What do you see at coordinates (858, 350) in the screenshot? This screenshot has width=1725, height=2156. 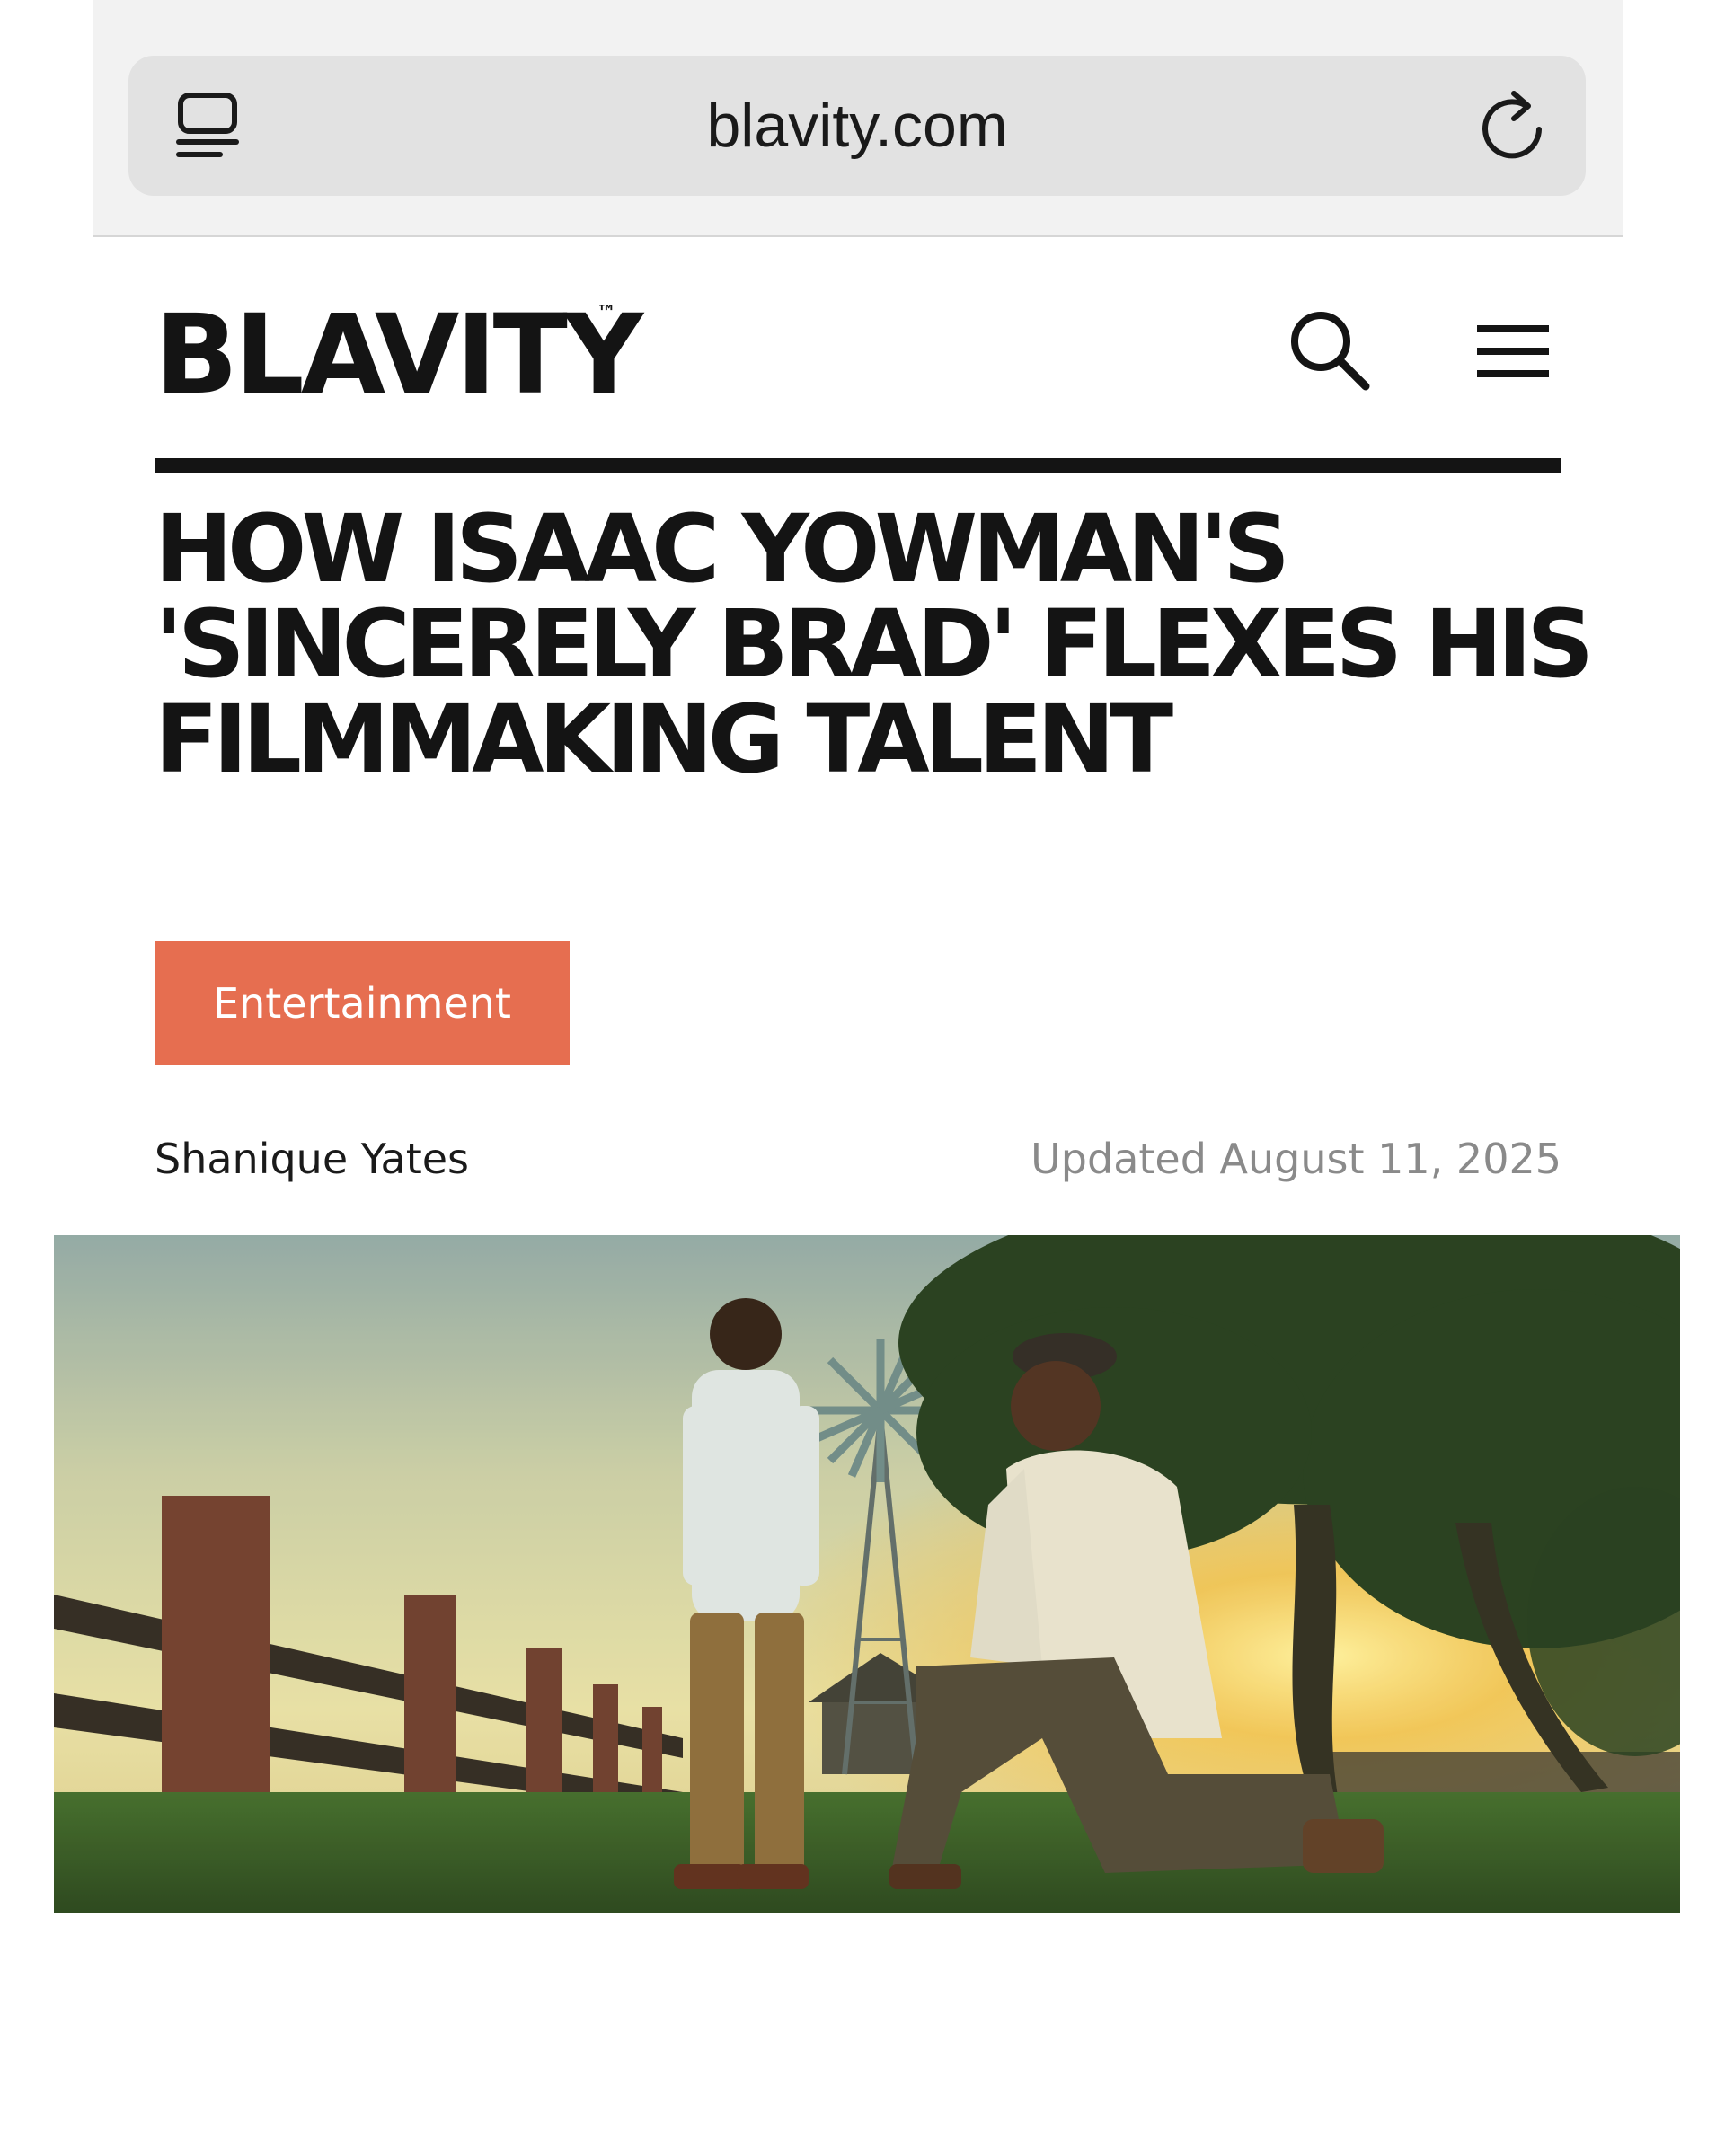 I see `site-header: BLAVITY ™` at bounding box center [858, 350].